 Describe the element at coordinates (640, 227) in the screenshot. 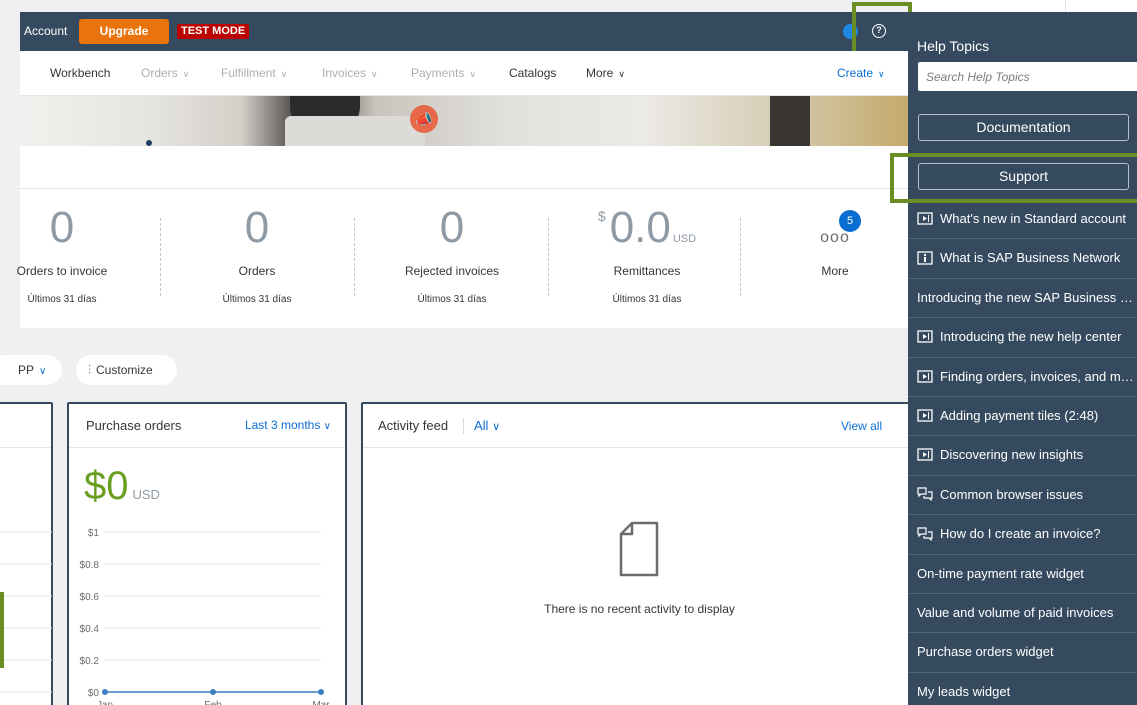

I see `kpi-number: 0.0` at that location.